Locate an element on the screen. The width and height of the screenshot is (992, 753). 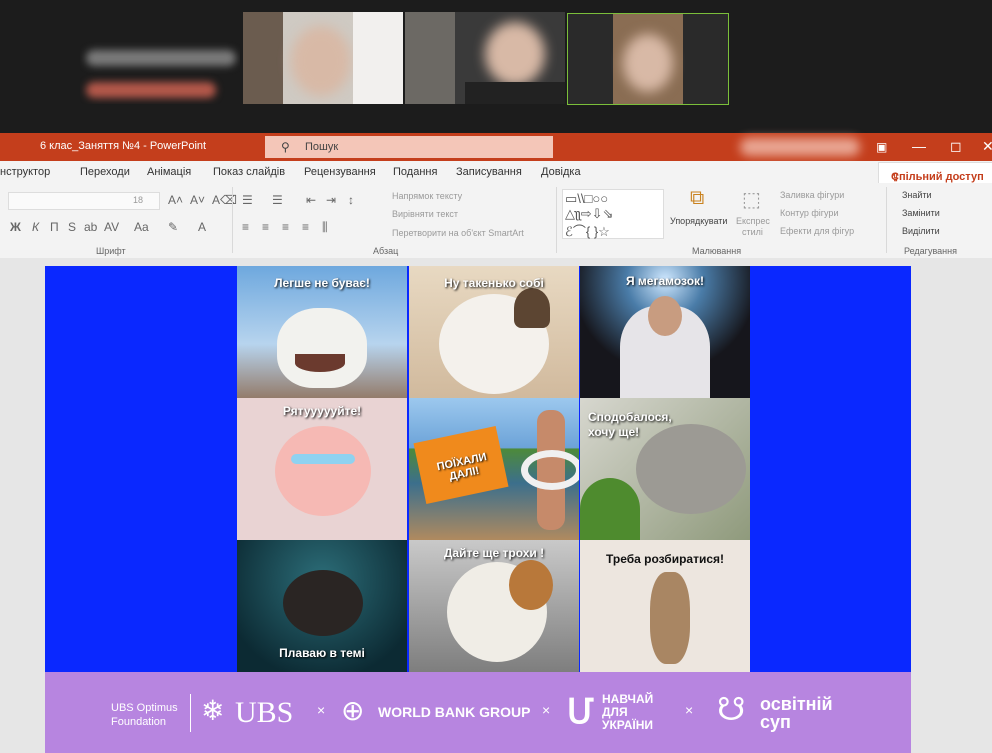
meme-caption: Сподобалося, хочу ще! is located at coordinates (630, 424).